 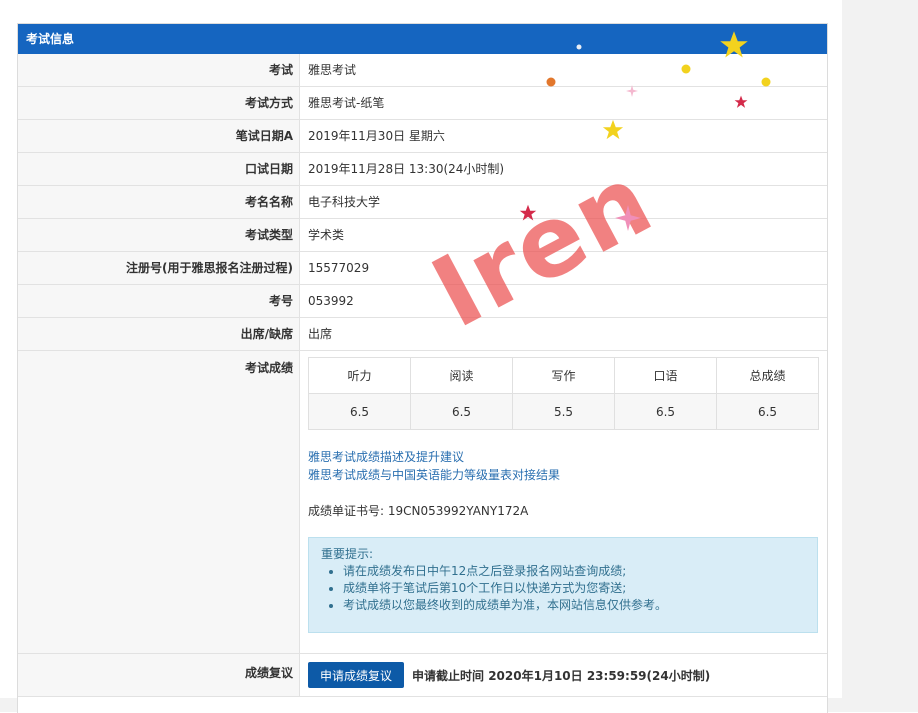 I want to click on notice-item: 请在成绩发布日中午12点之后登录报名网站查询成绩;, so click(x=574, y=571).